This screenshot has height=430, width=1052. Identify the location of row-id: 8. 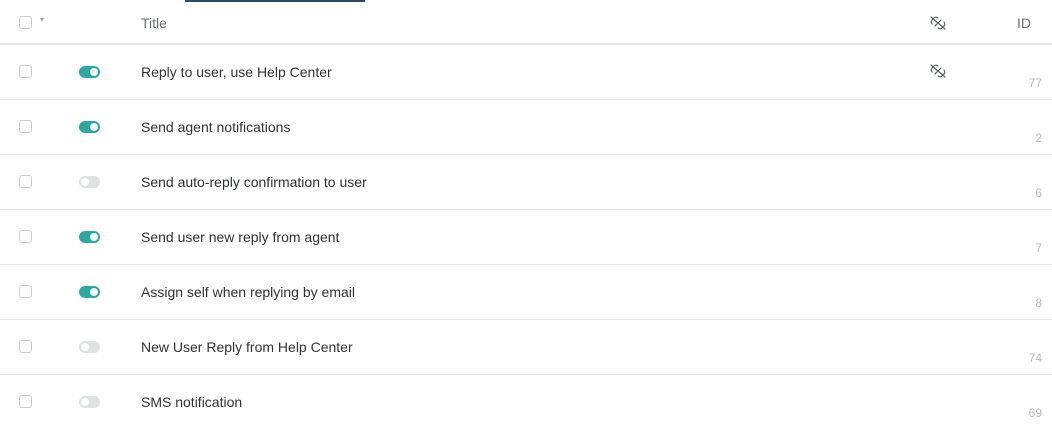
(1038, 303).